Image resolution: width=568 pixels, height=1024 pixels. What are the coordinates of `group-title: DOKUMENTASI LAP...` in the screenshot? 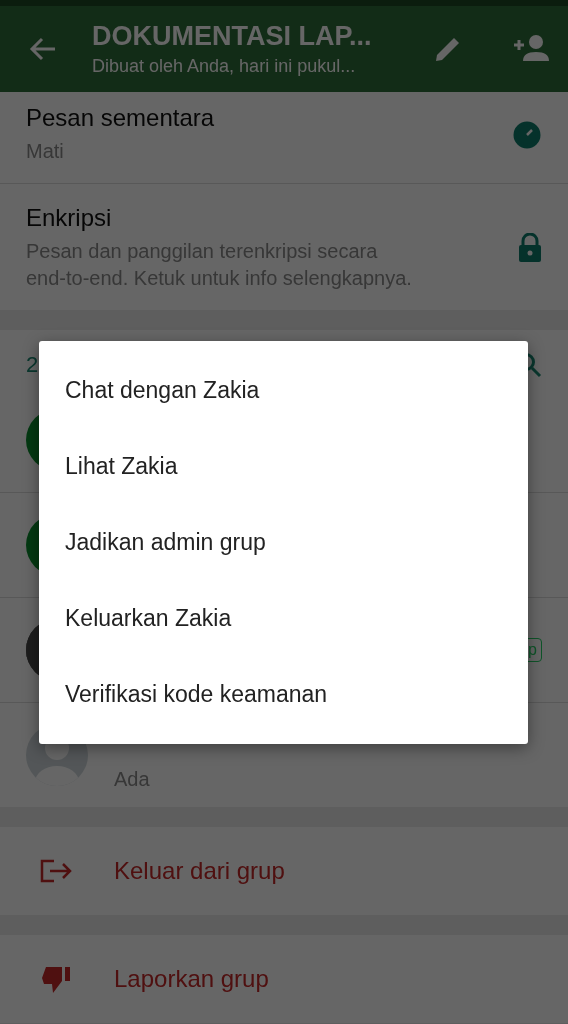 It's located at (232, 36).